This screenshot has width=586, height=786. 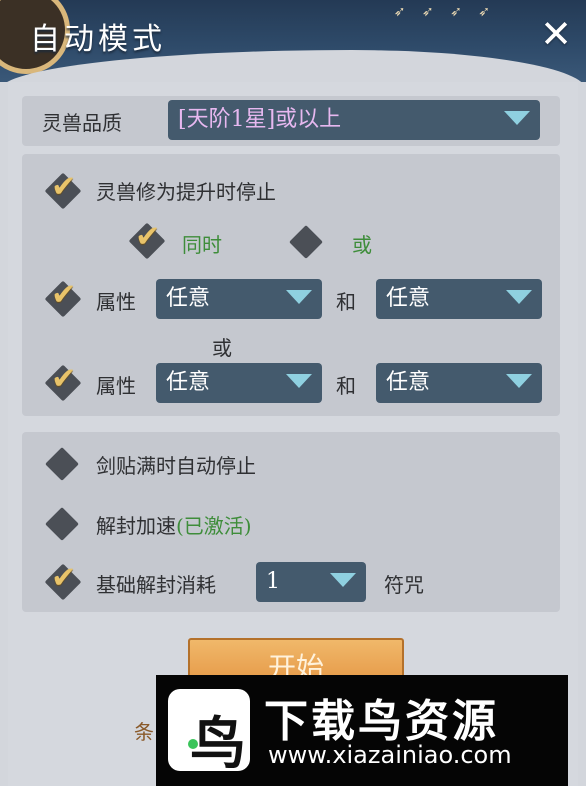 I want to click on attr-row2-value1: 任意, so click(x=188, y=382).